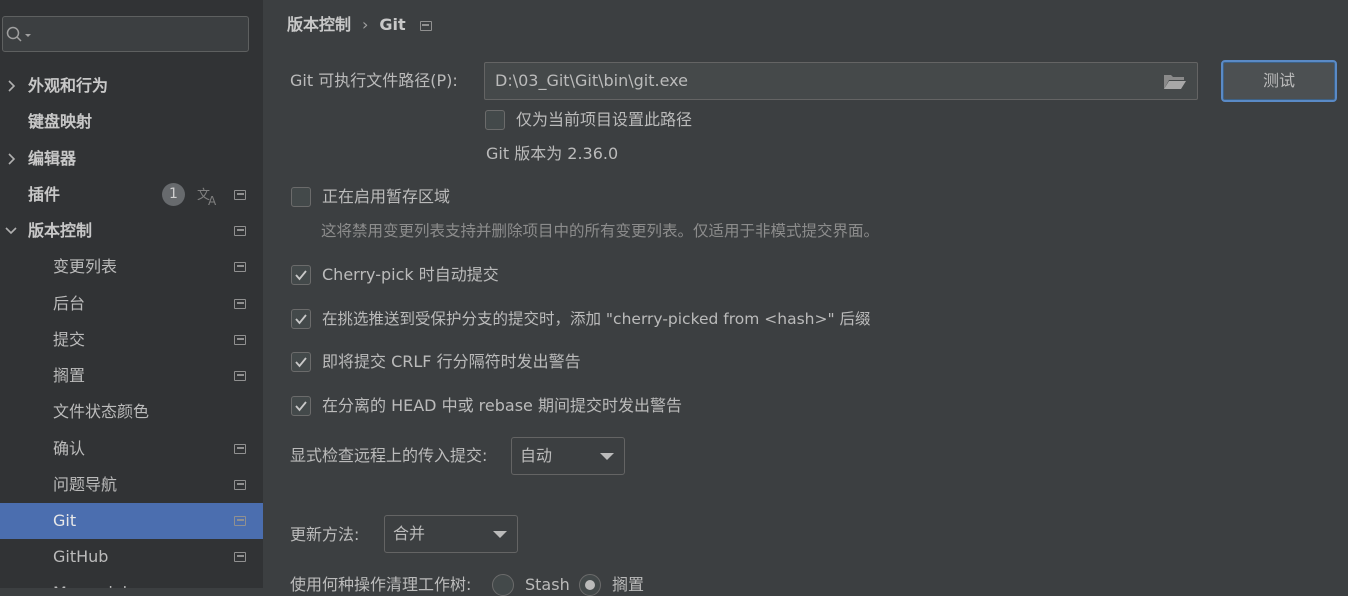  Describe the element at coordinates (359, 25) in the screenshot. I see `breadcrumb: 版本控制 › Git` at that location.